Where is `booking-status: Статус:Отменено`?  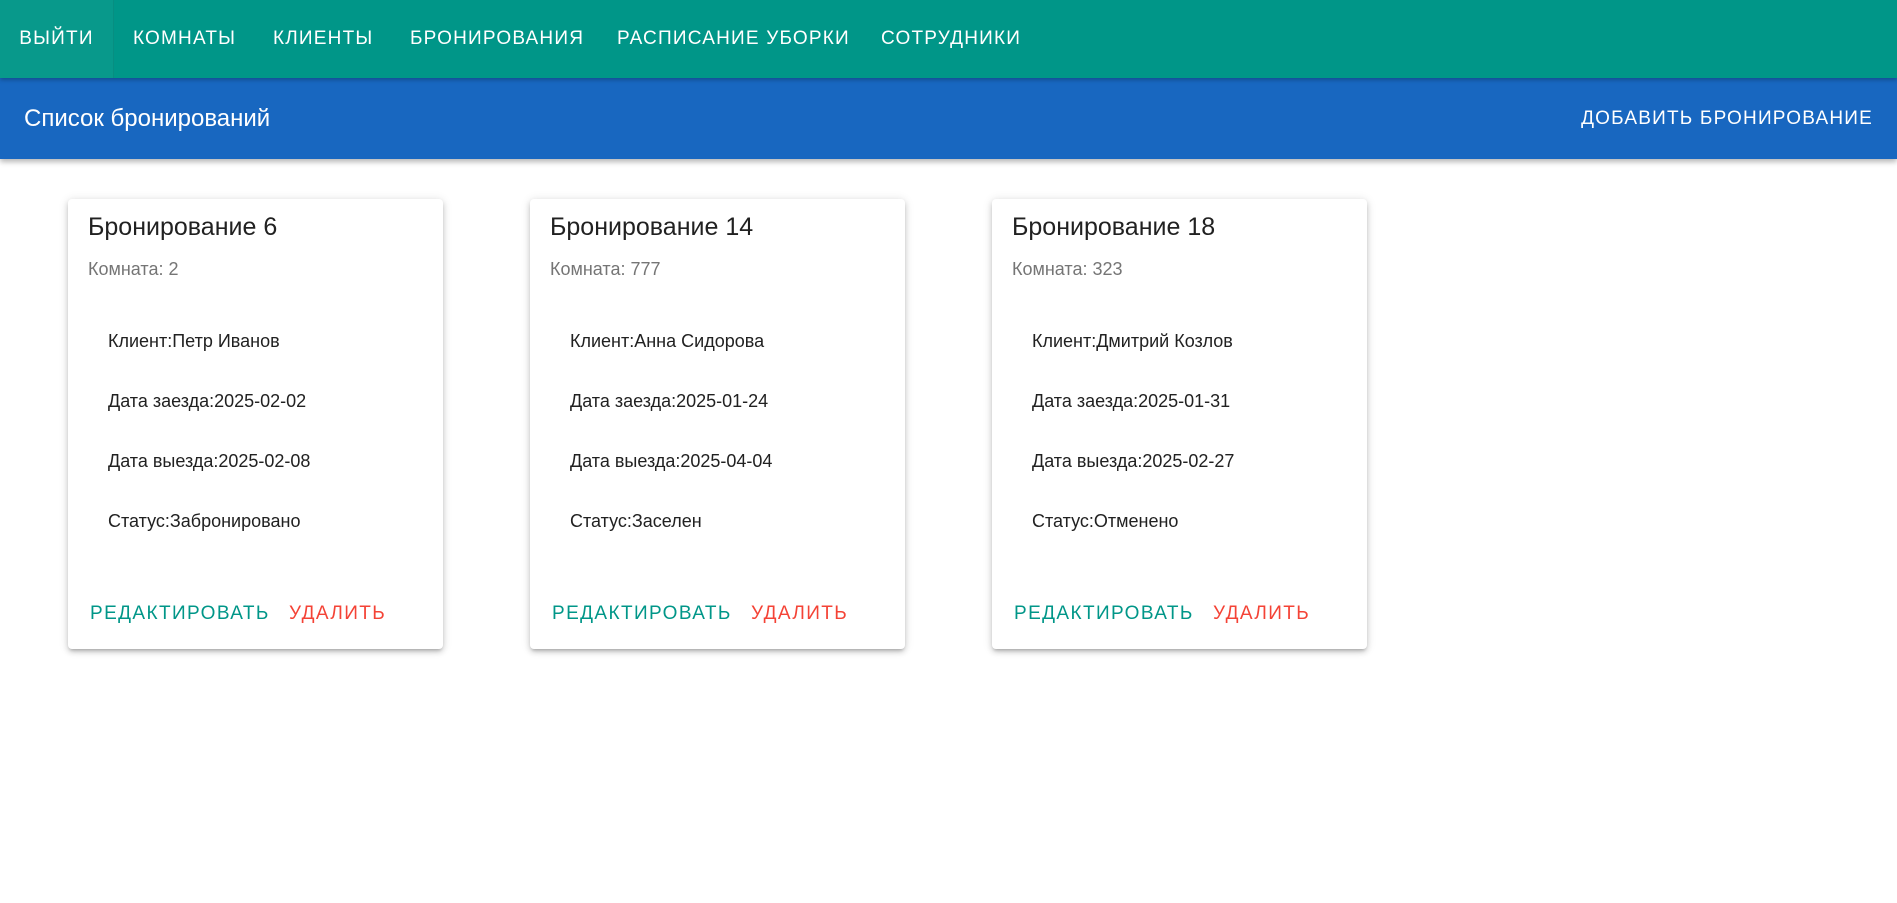
booking-status: Статус:Отменено is located at coordinates (1105, 521).